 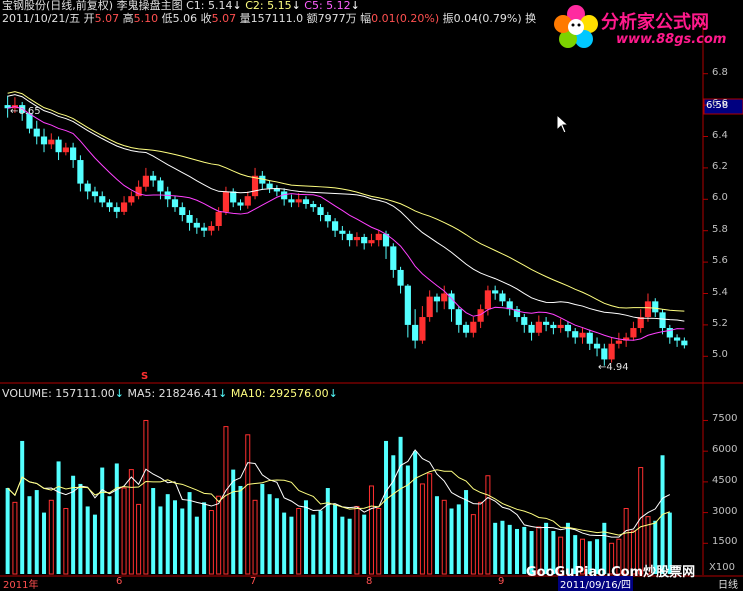 I want to click on low-price-text: 4.94, so click(x=617, y=367).